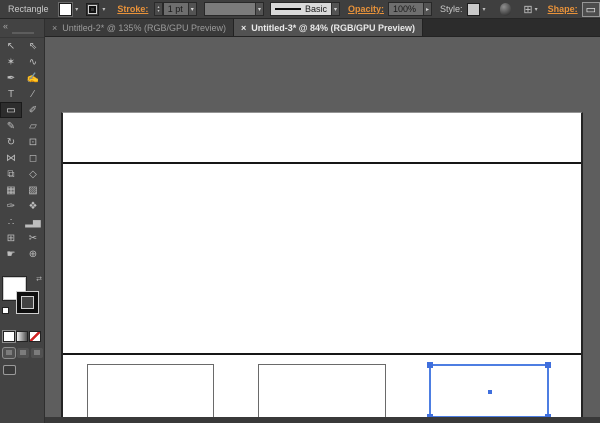 This screenshot has height=423, width=600. Describe the element at coordinates (505, 9) in the screenshot. I see `recolor-artwork-icon` at that location.